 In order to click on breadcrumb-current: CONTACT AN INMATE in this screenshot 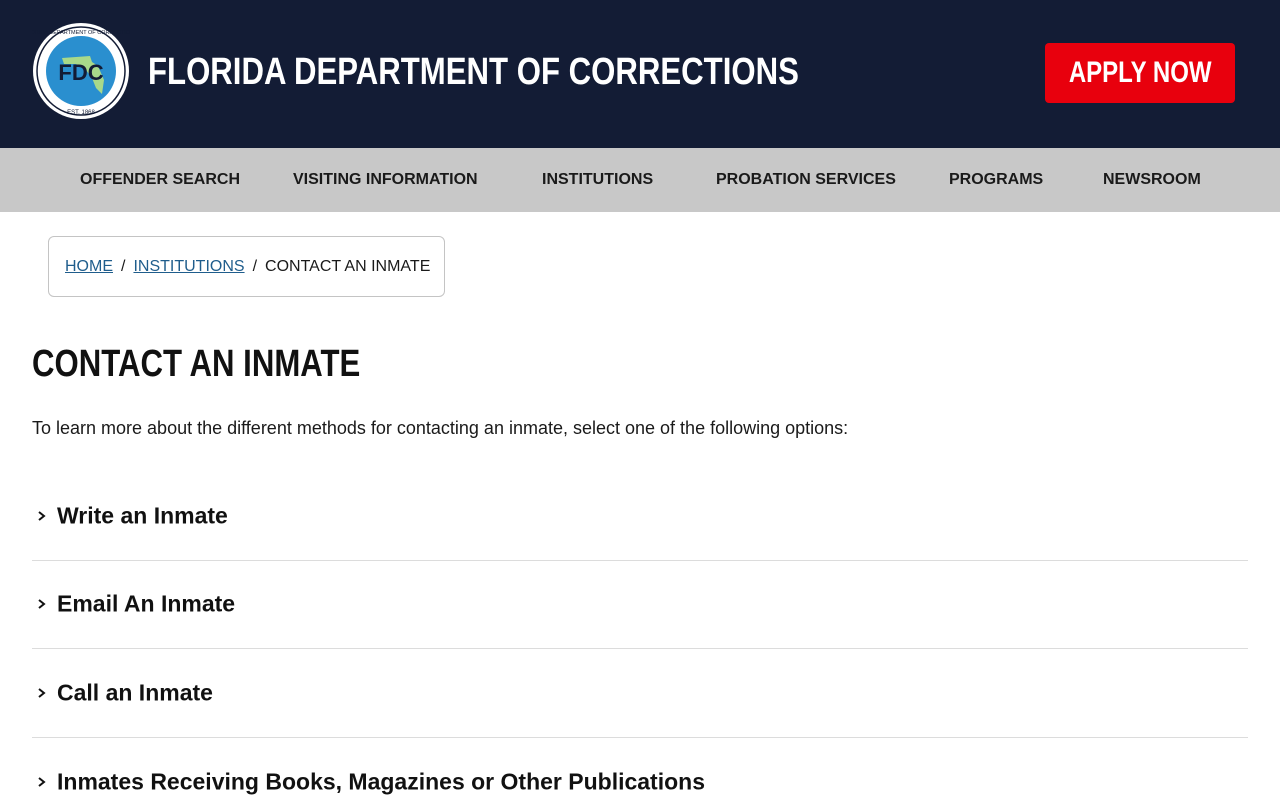, I will do `click(348, 266)`.